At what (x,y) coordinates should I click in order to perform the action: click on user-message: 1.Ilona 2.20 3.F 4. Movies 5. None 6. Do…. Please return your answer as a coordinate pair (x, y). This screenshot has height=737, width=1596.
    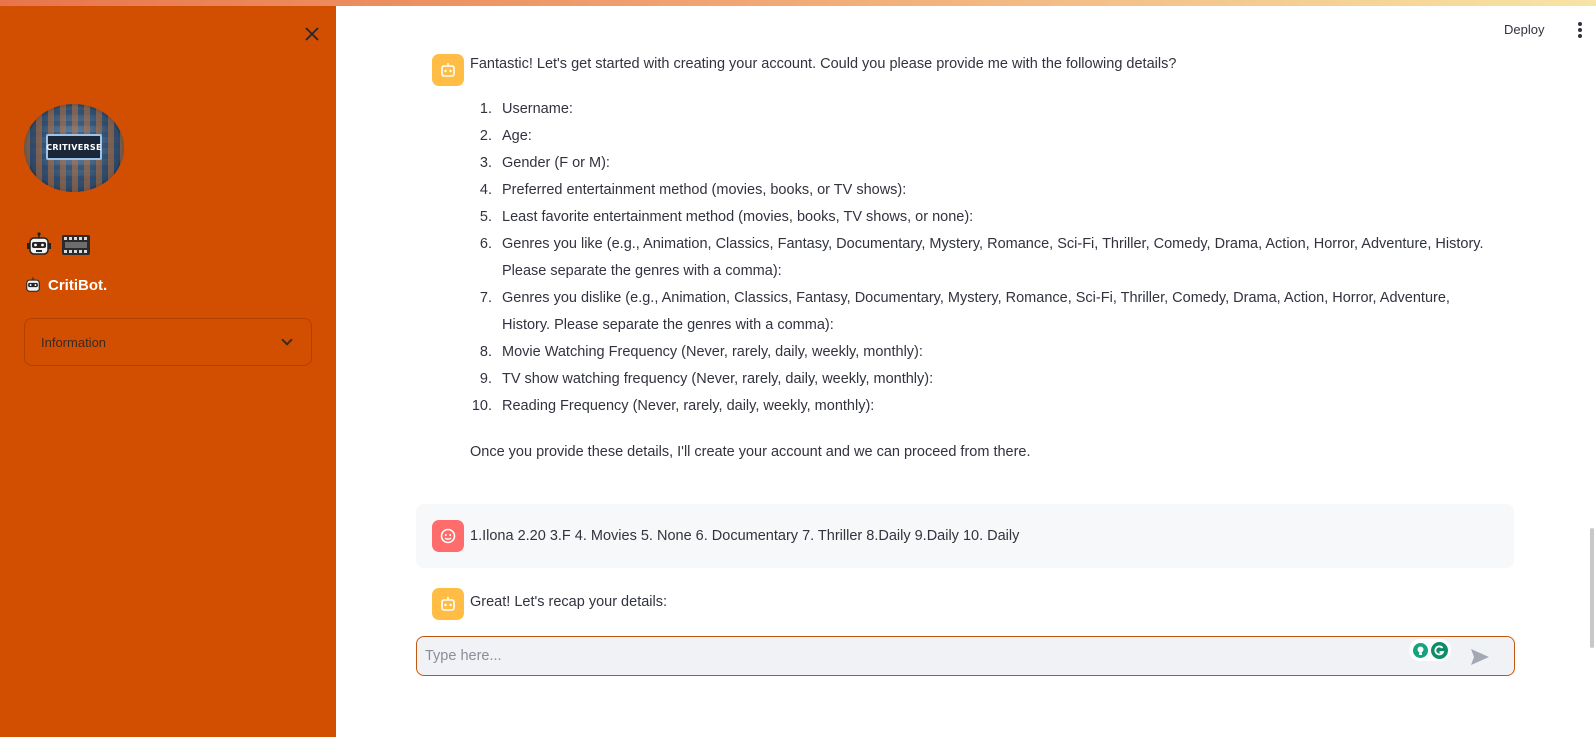
    Looking at the image, I should click on (965, 536).